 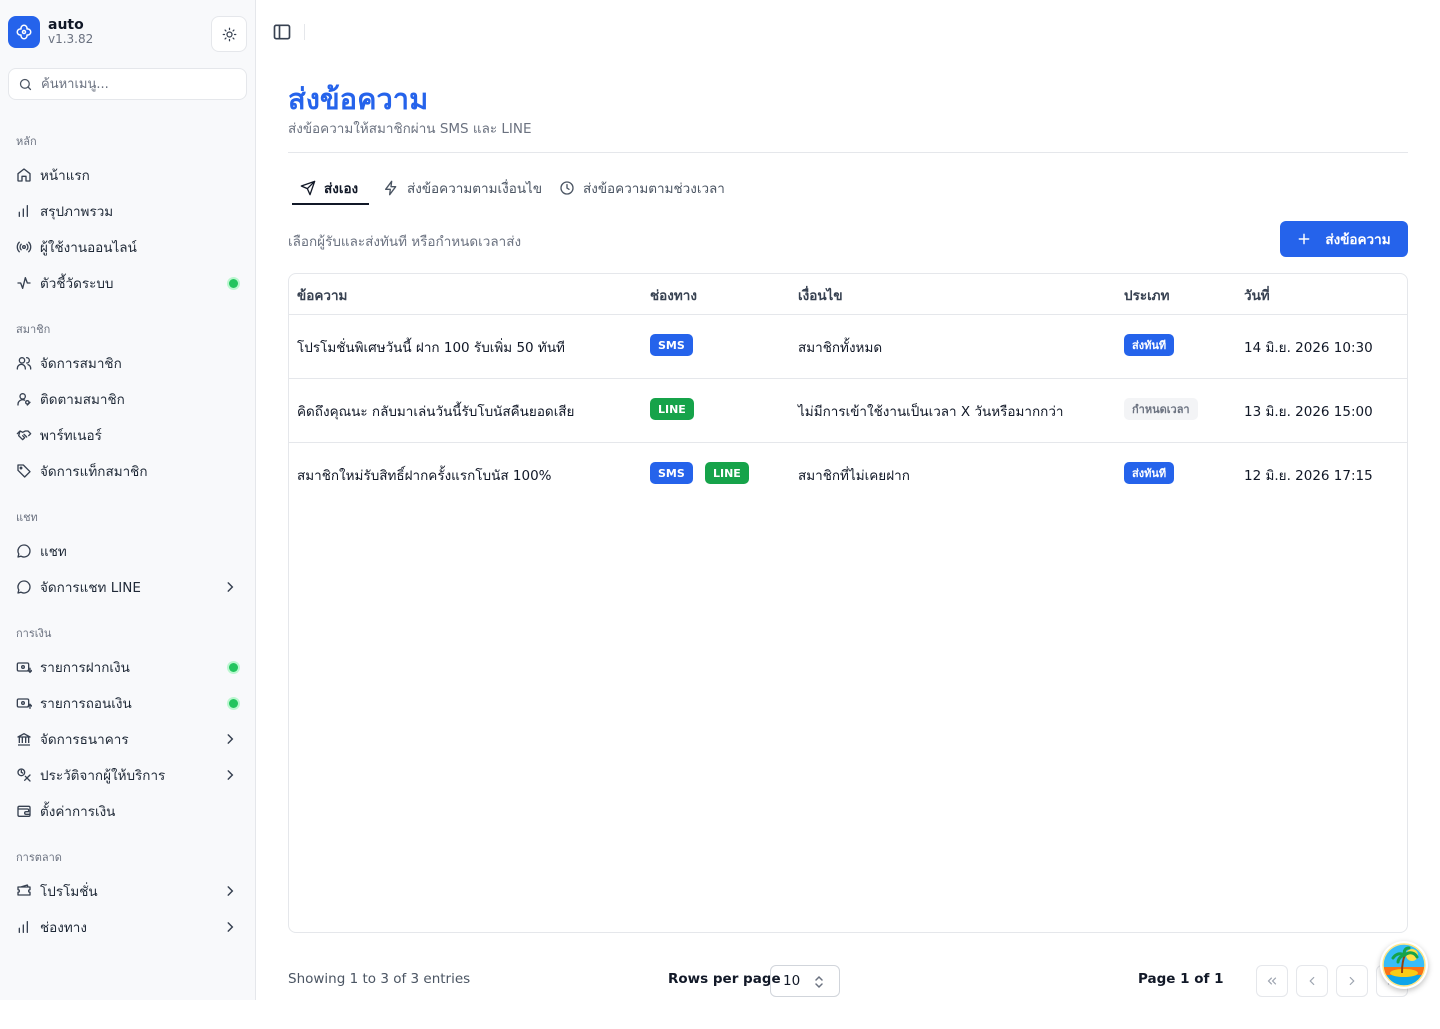 What do you see at coordinates (63, 928) in the screenshot?
I see `sidebar-item-label: ช่องทาง` at bounding box center [63, 928].